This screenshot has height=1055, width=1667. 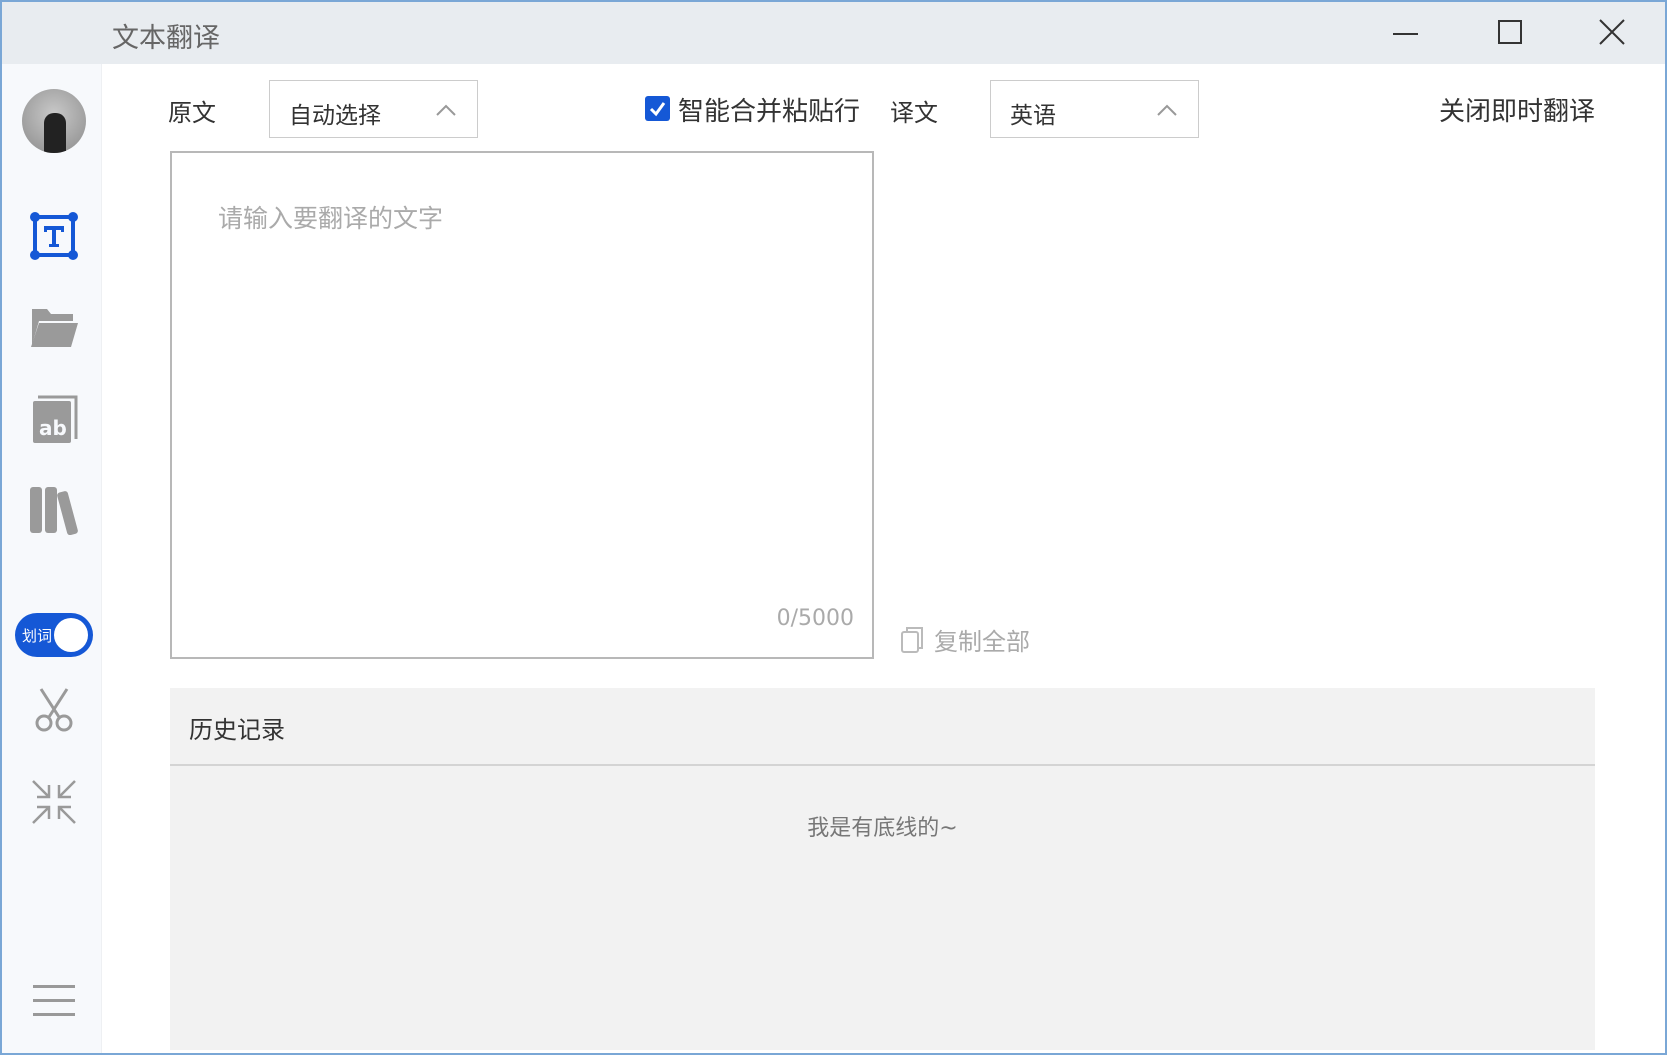 I want to click on file-translate-button, so click(x=54, y=327).